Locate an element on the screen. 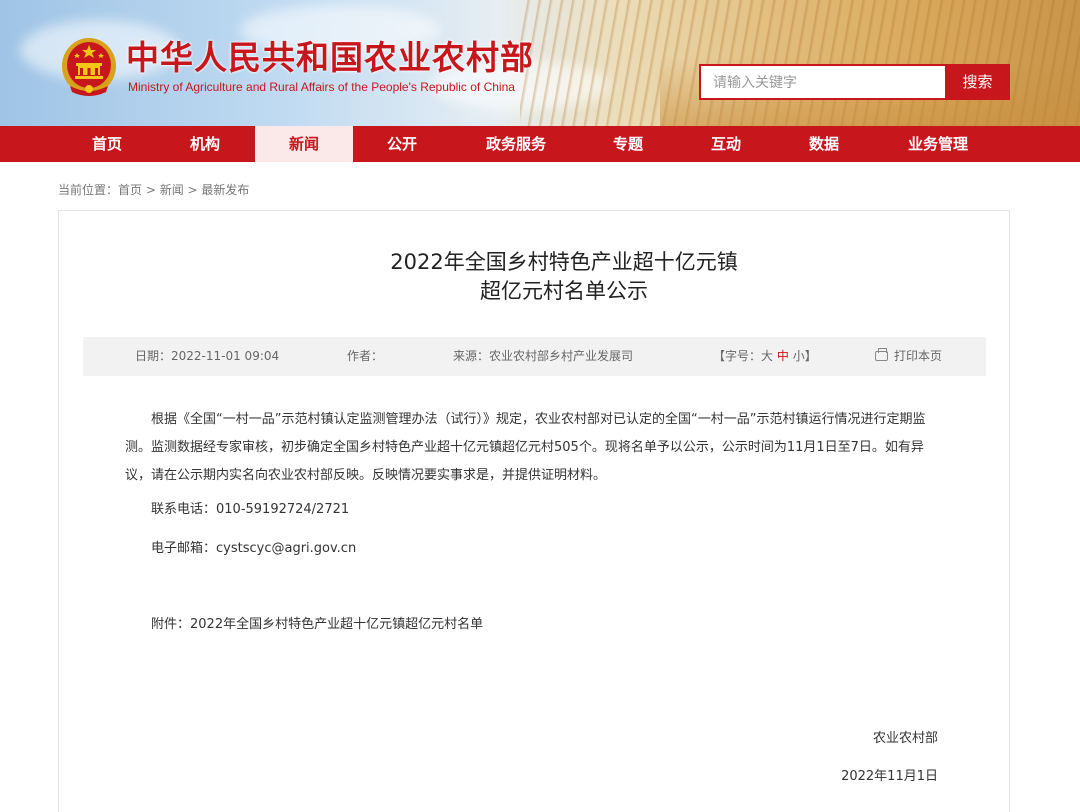  signature: 农业农村部 is located at coordinates (905, 738).